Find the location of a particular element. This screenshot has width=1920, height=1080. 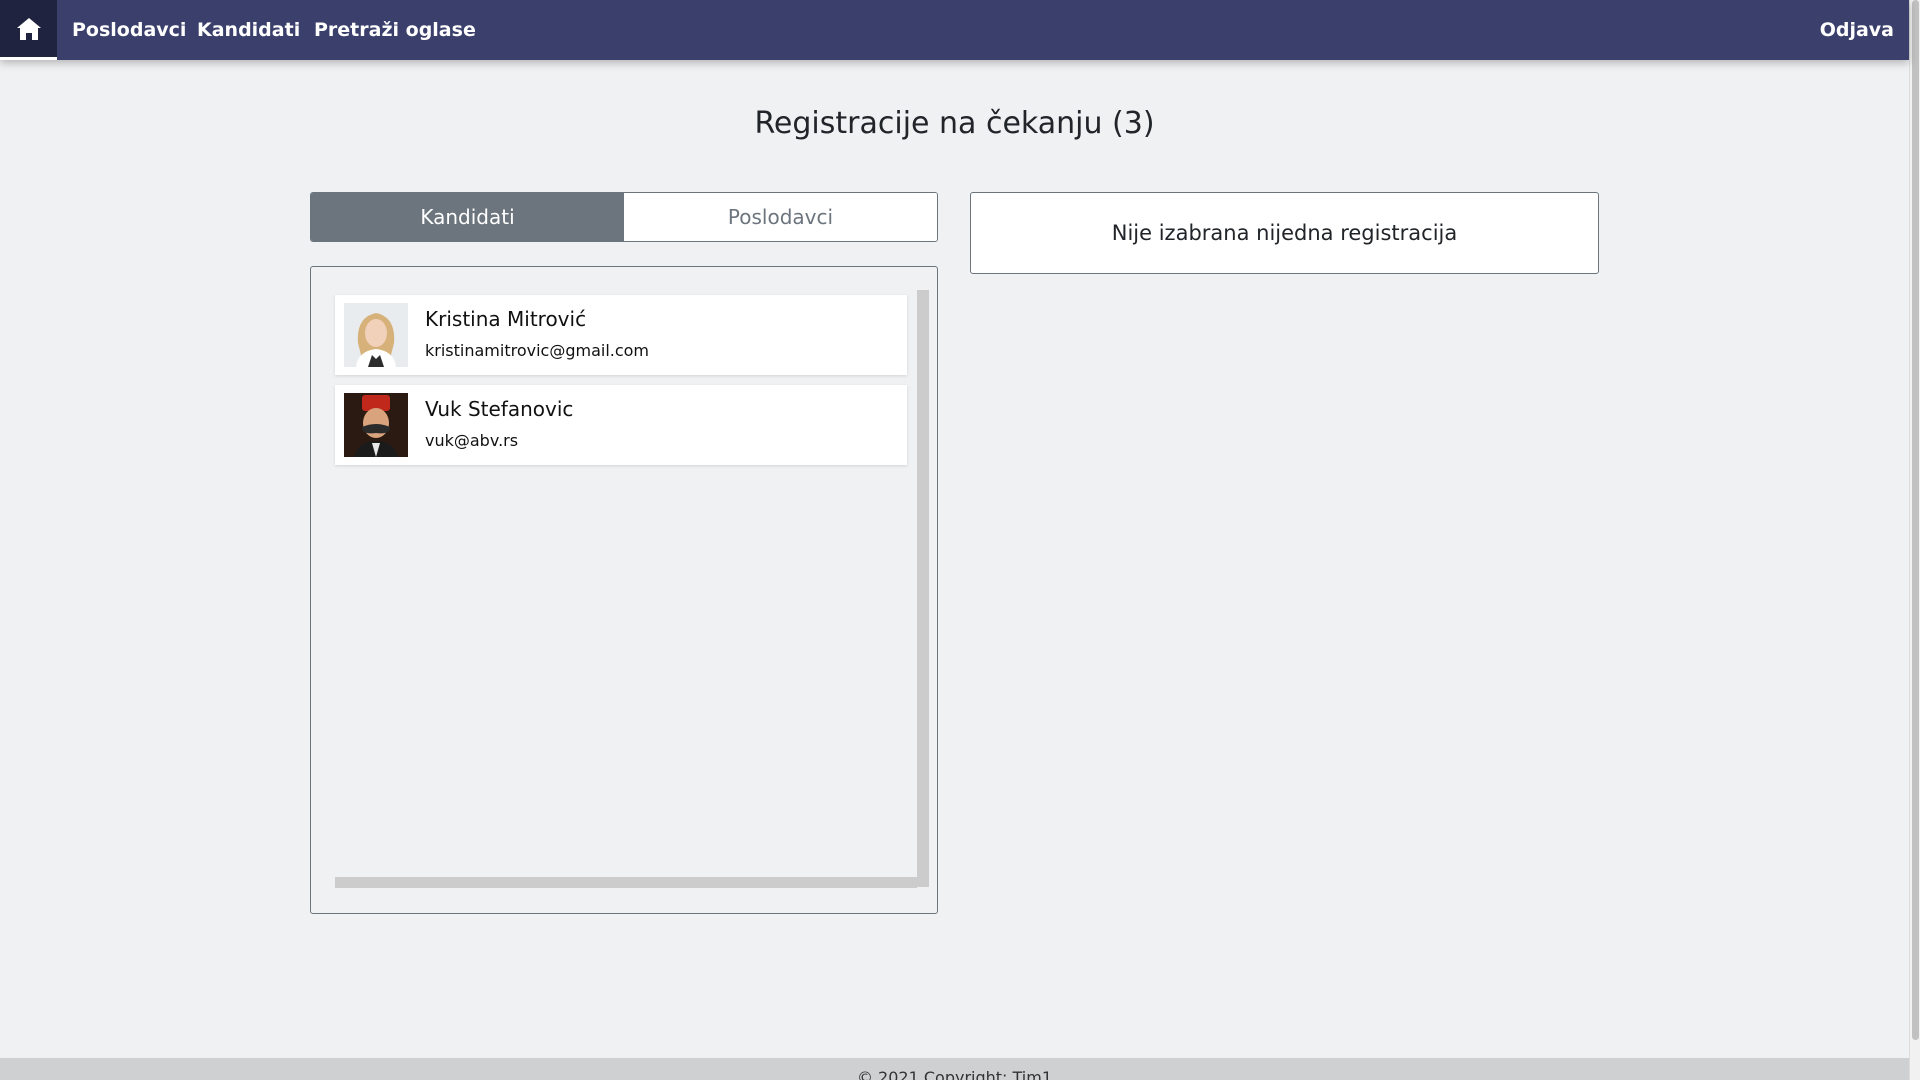

home-icon is located at coordinates (28, 28).